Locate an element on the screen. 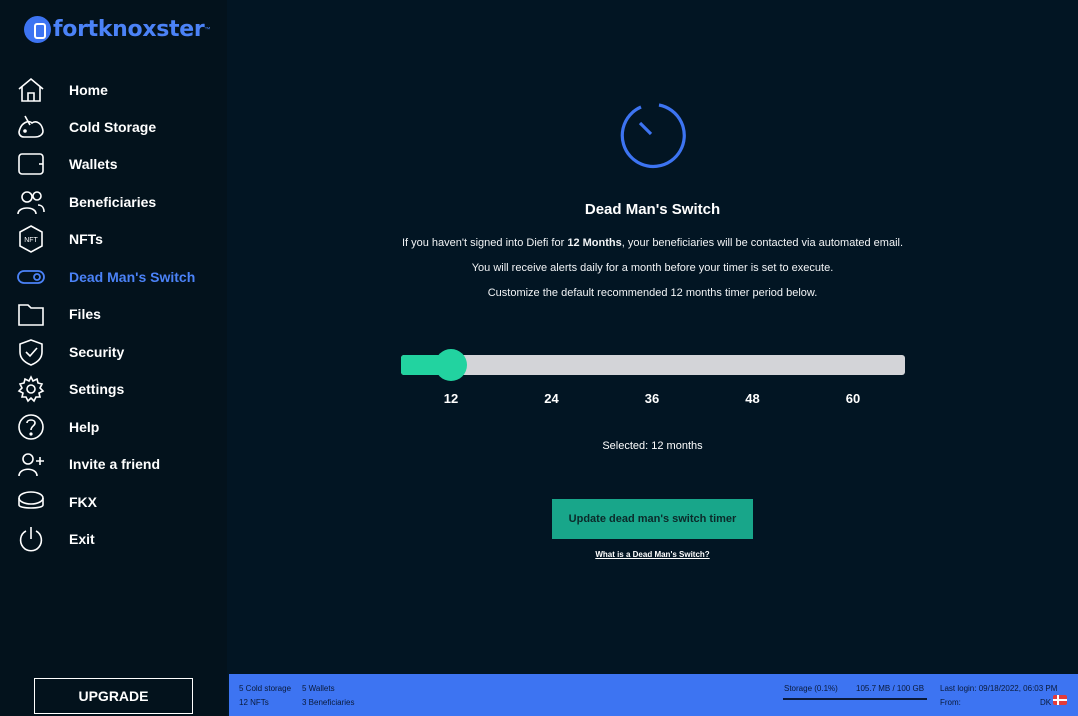 The image size is (1078, 716). slider-tick-label: 24 is located at coordinates (551, 398).